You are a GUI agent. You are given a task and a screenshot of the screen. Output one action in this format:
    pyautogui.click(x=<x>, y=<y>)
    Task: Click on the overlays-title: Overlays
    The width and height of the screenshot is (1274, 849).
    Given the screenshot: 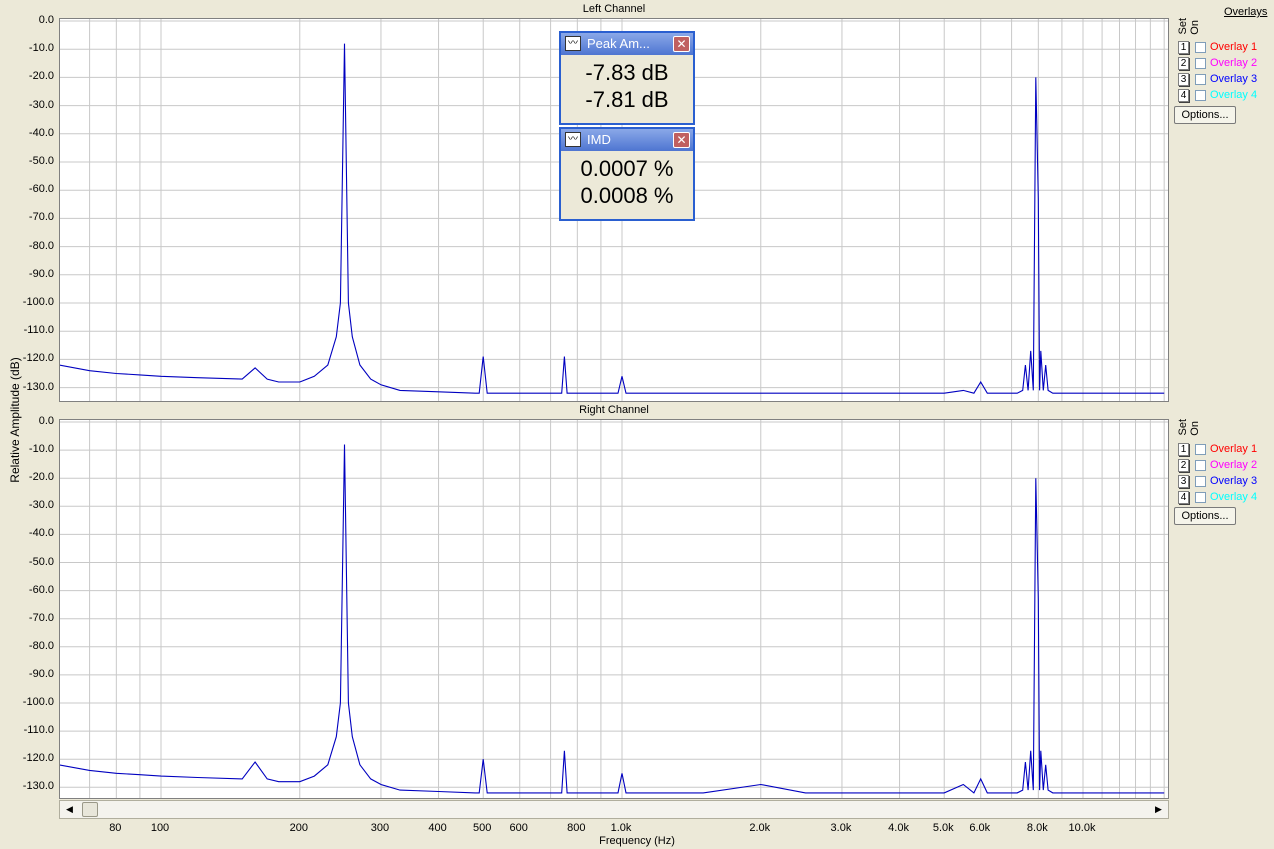 What is the action you would take?
    pyautogui.click(x=1246, y=12)
    